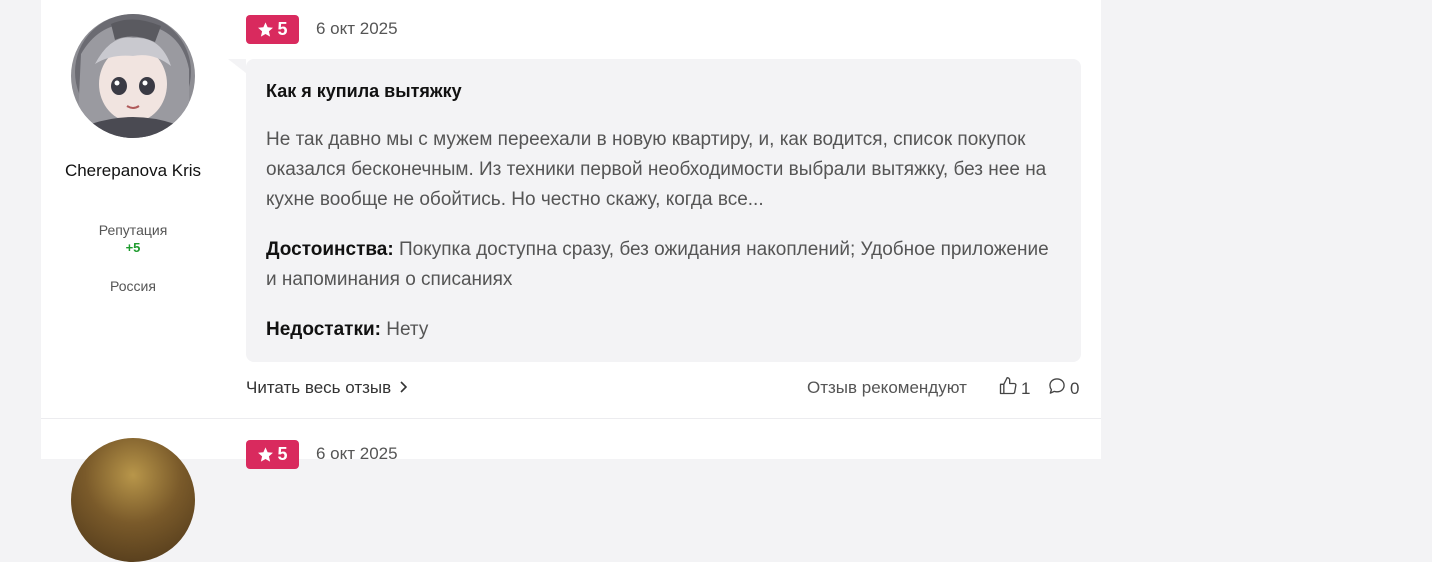  Describe the element at coordinates (357, 453) in the screenshot. I see `next-review-date: 6 окт 2025` at that location.